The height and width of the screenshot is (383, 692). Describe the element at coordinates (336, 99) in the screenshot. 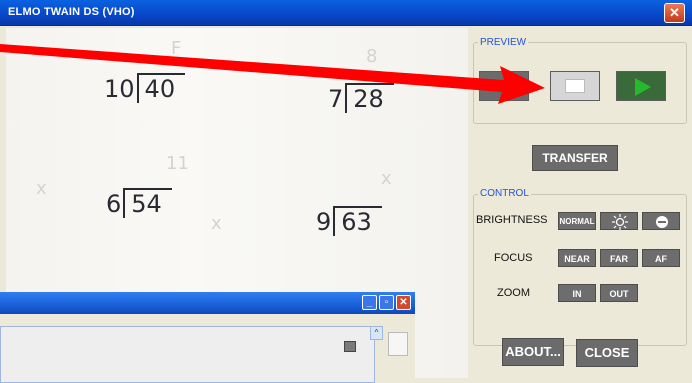

I see `divisor: 7` at that location.